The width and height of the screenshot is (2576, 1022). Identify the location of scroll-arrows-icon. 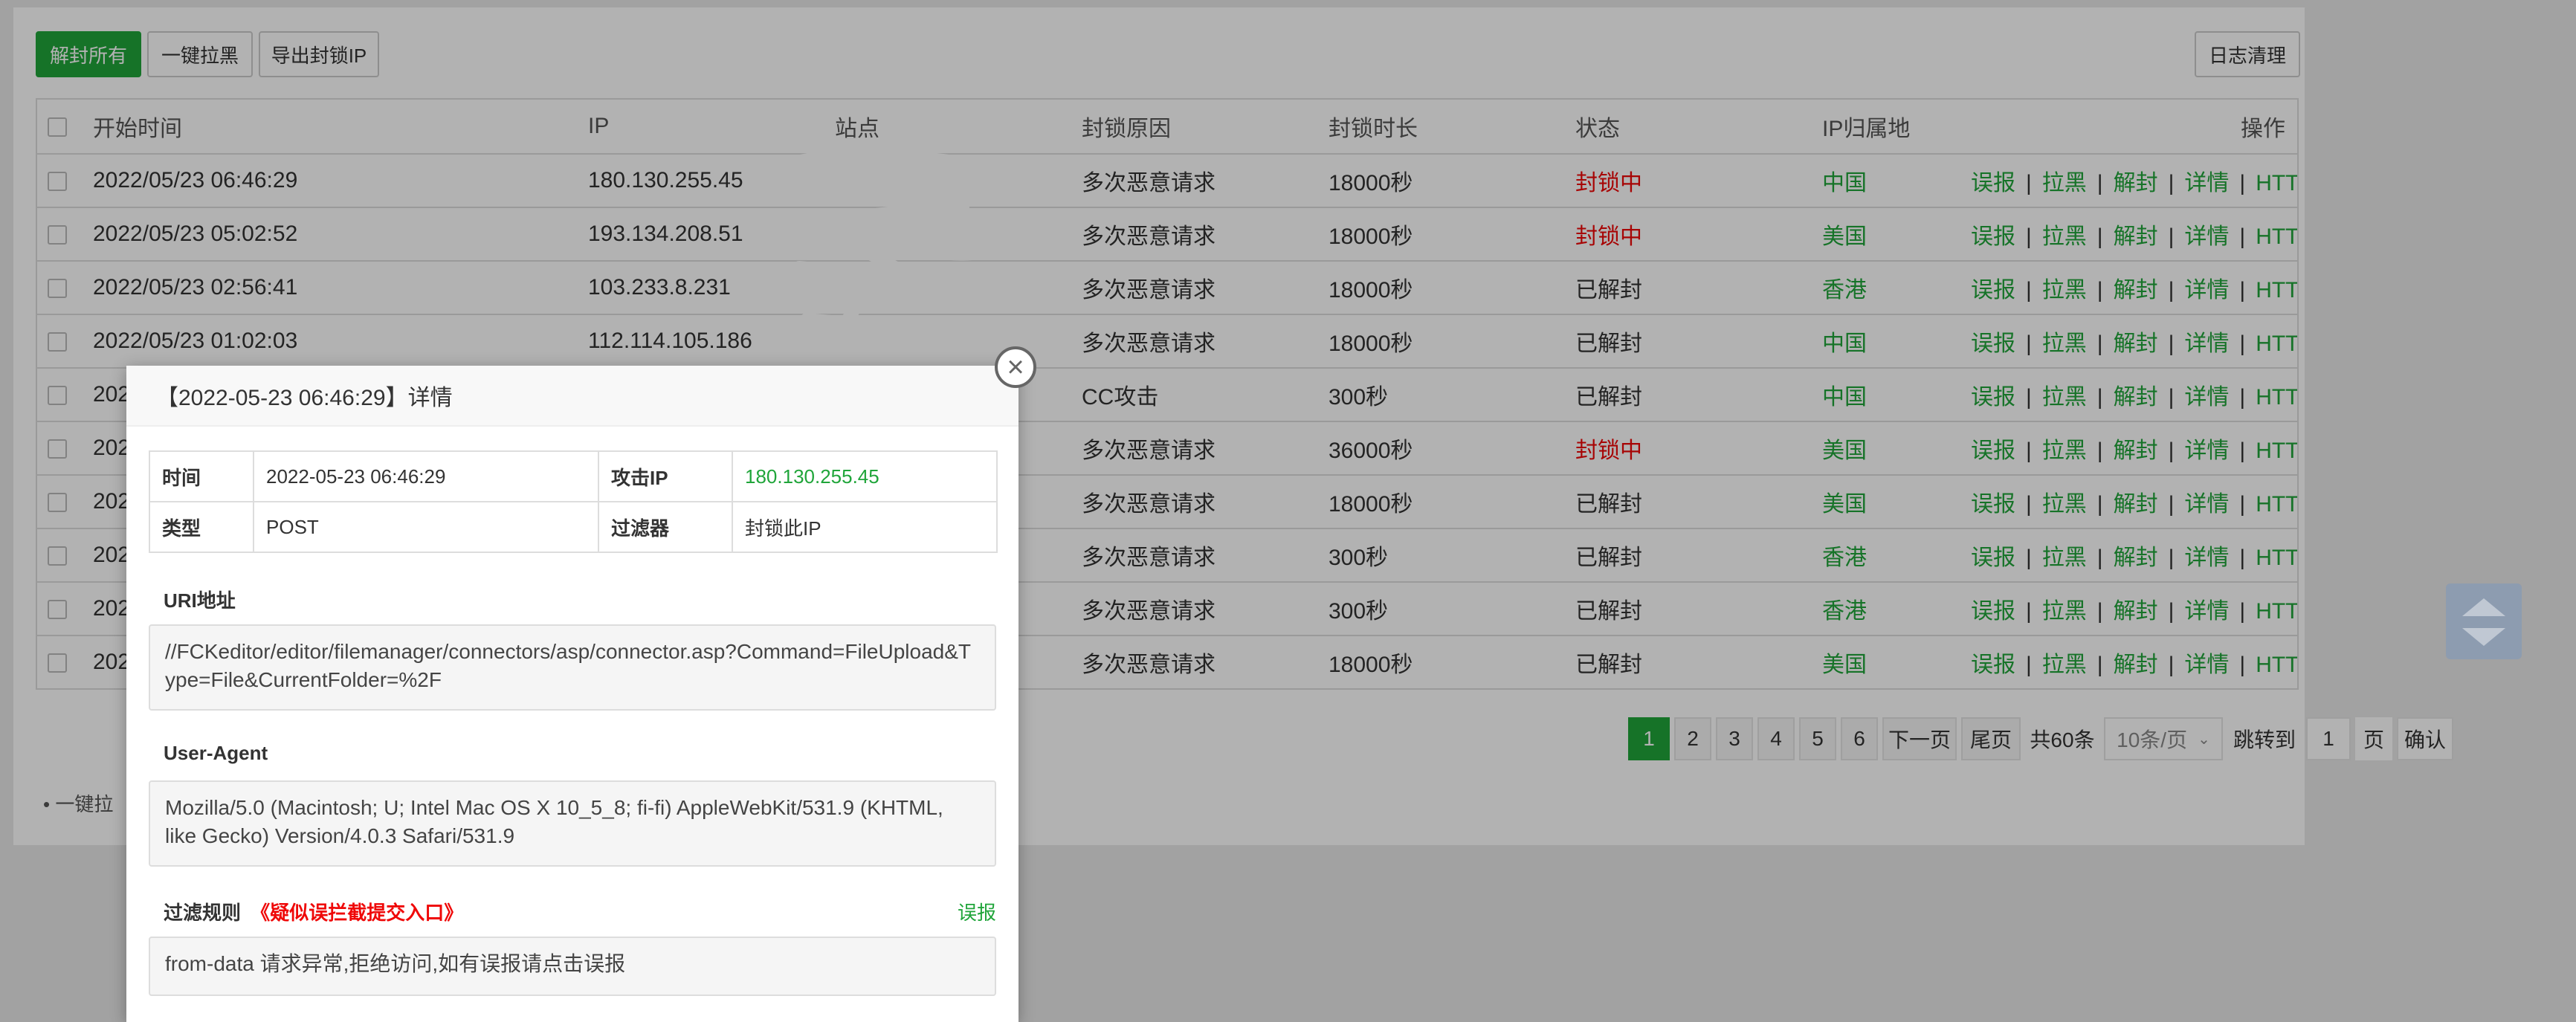
(2483, 622).